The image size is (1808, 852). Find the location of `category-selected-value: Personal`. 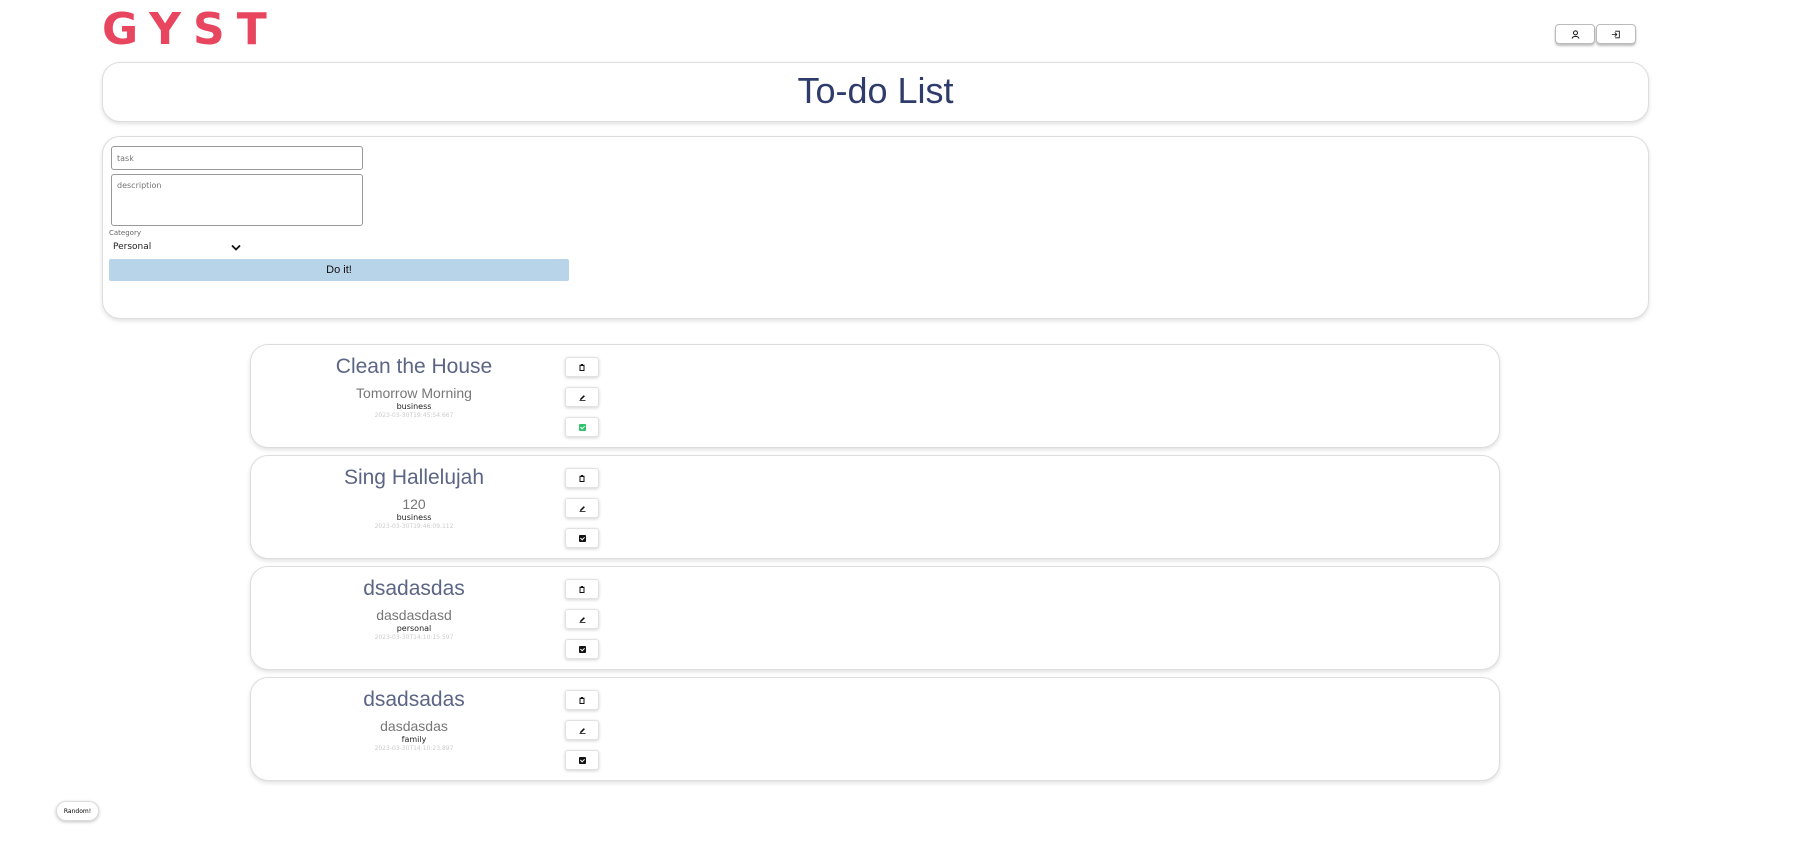

category-selected-value: Personal is located at coordinates (132, 247).